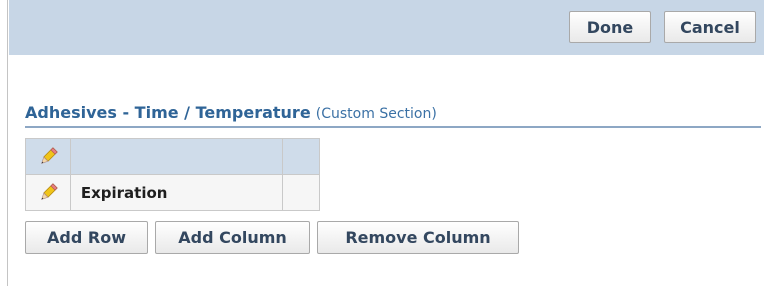 This screenshot has height=286, width=764. What do you see at coordinates (393, 127) in the screenshot?
I see `section-divider` at bounding box center [393, 127].